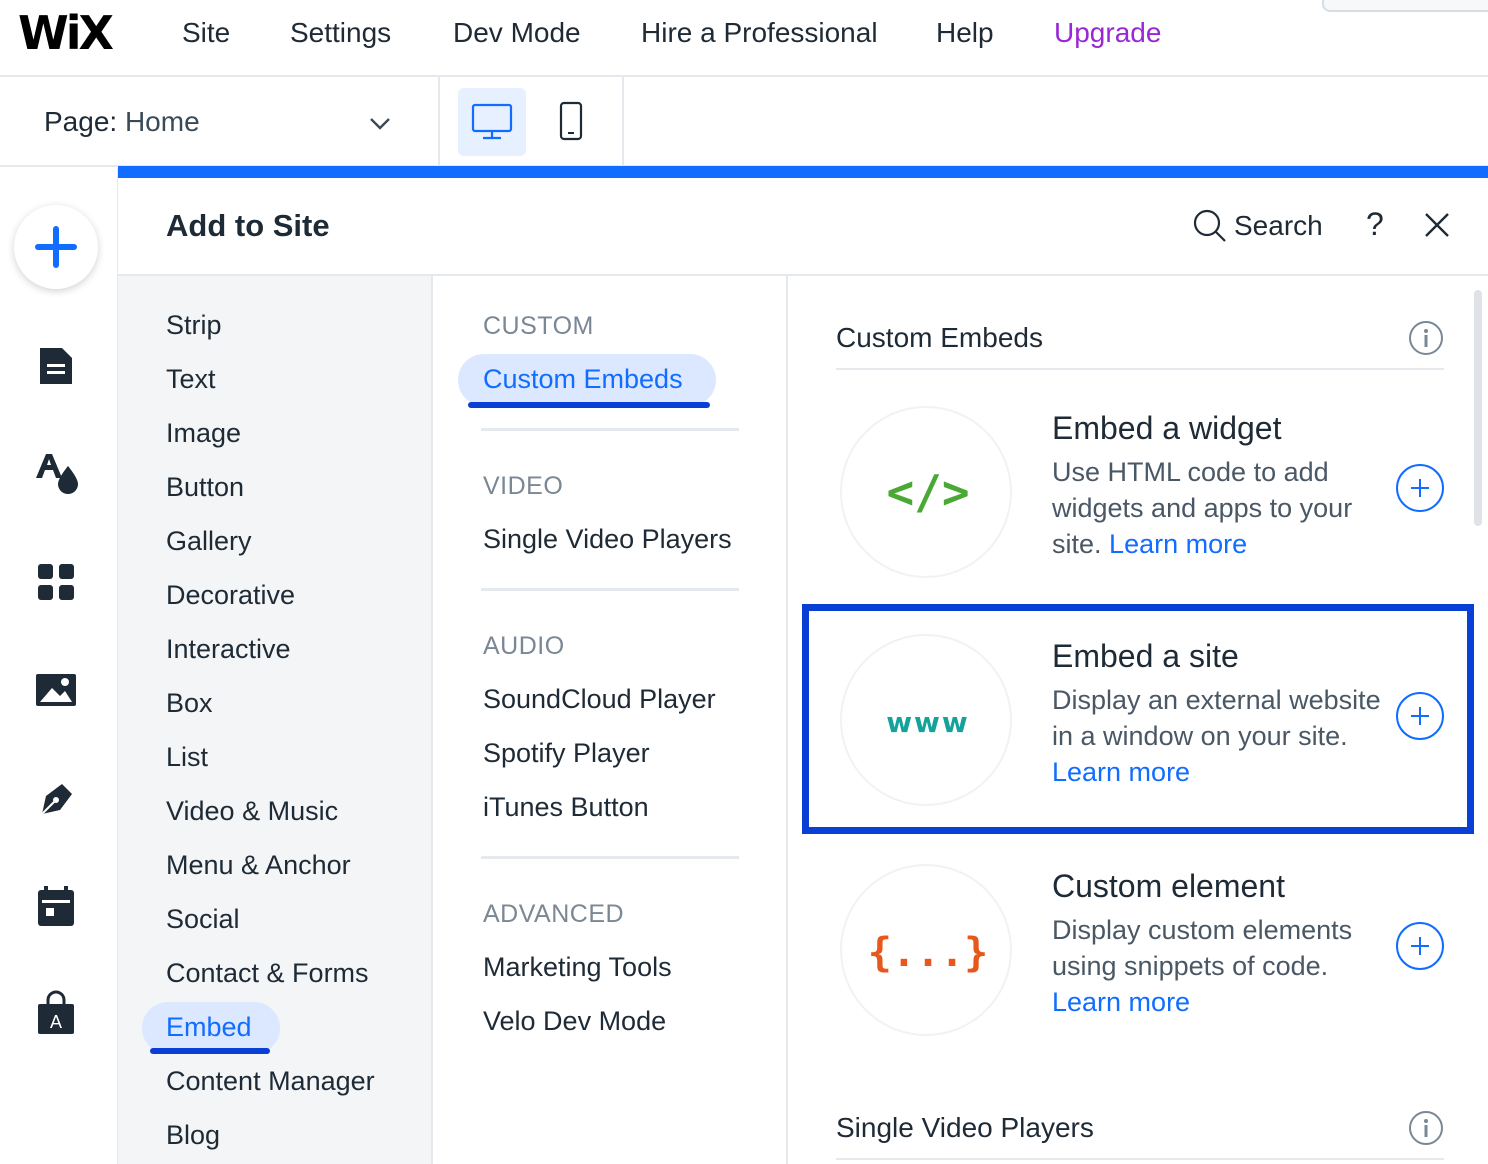  I want to click on category-box: Box, so click(189, 703).